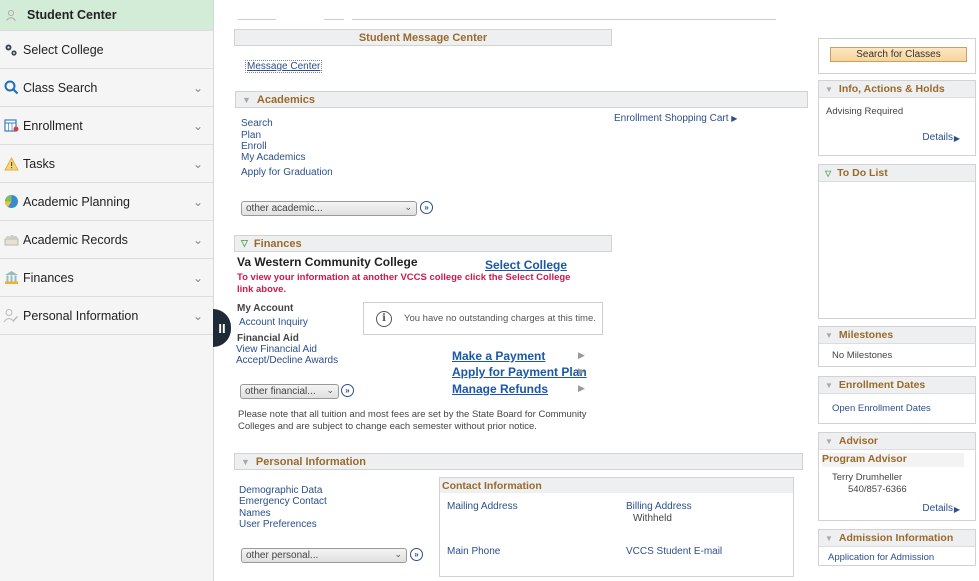  What do you see at coordinates (11, 15) in the screenshot?
I see `person-icon` at bounding box center [11, 15].